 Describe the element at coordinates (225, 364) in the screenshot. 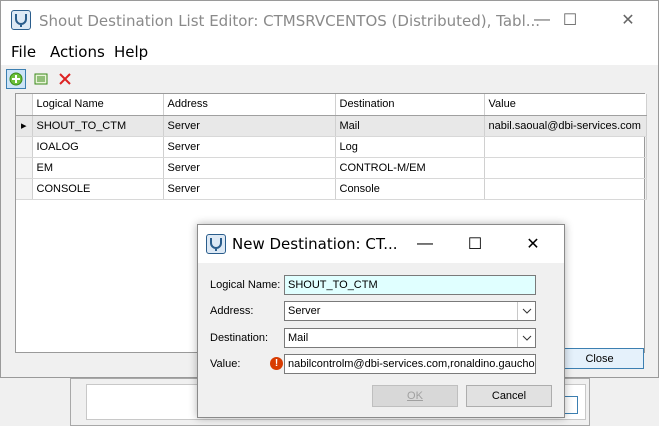

I see `value-label: Value:` at that location.